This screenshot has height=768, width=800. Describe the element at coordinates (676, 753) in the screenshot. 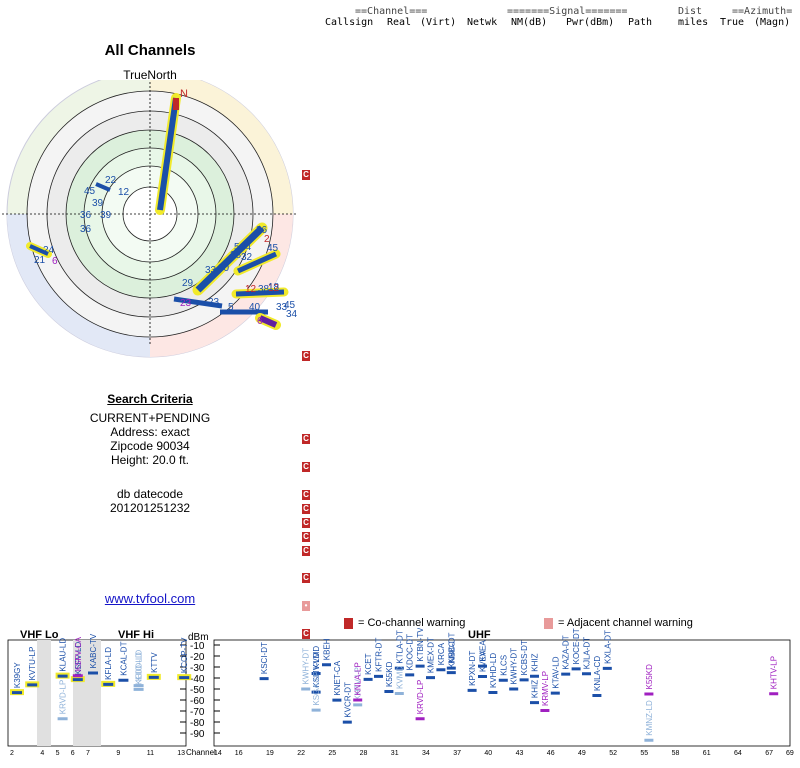

I see `uhf-x-label: 58` at that location.